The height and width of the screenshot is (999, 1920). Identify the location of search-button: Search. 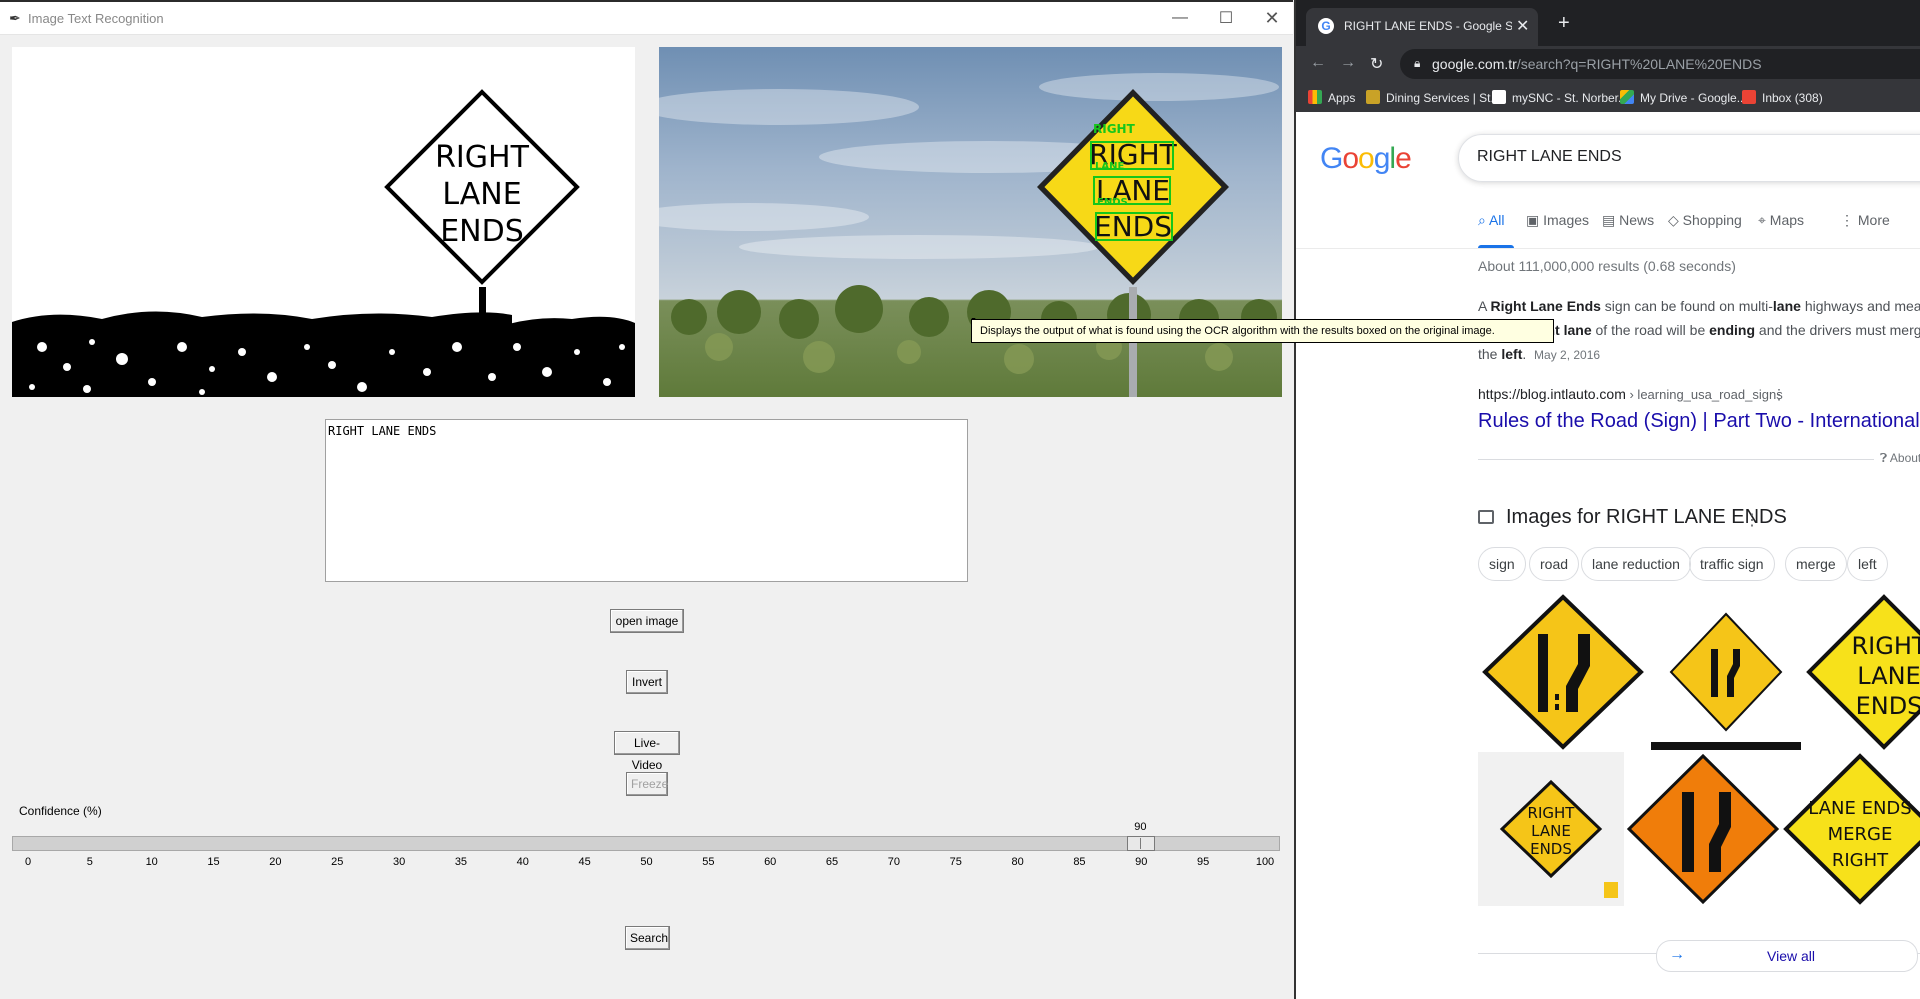
(647, 938).